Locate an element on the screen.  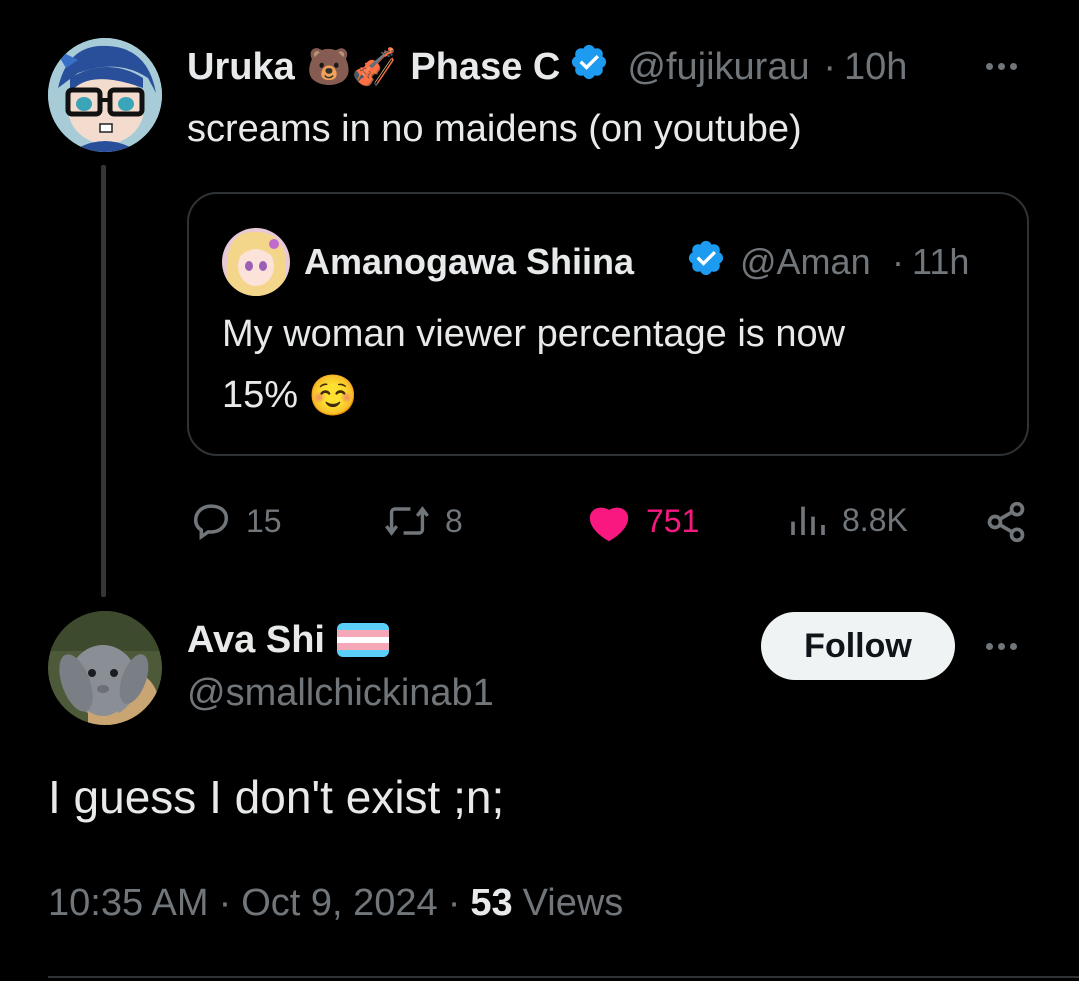
reply-icon is located at coordinates (211, 522).